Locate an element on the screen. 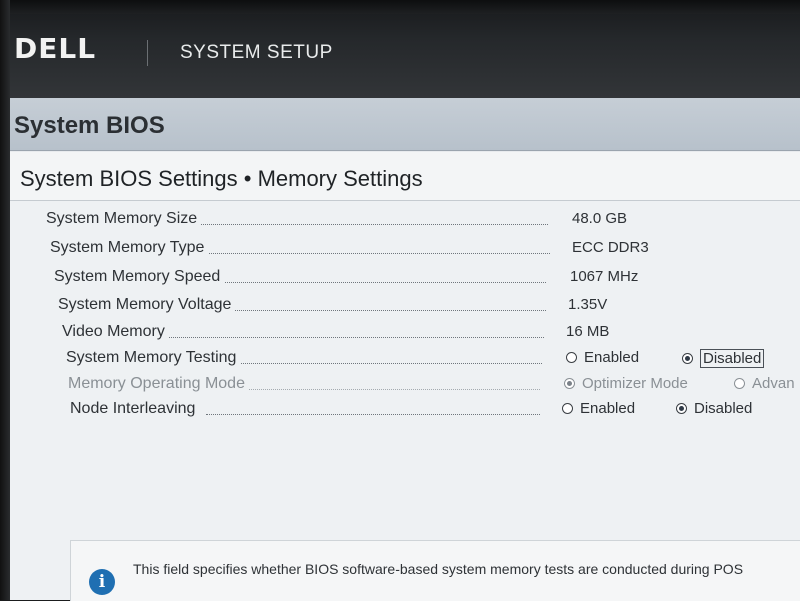 This screenshot has height=601, width=800. row-label: System Memory Testing is located at coordinates (153, 358).